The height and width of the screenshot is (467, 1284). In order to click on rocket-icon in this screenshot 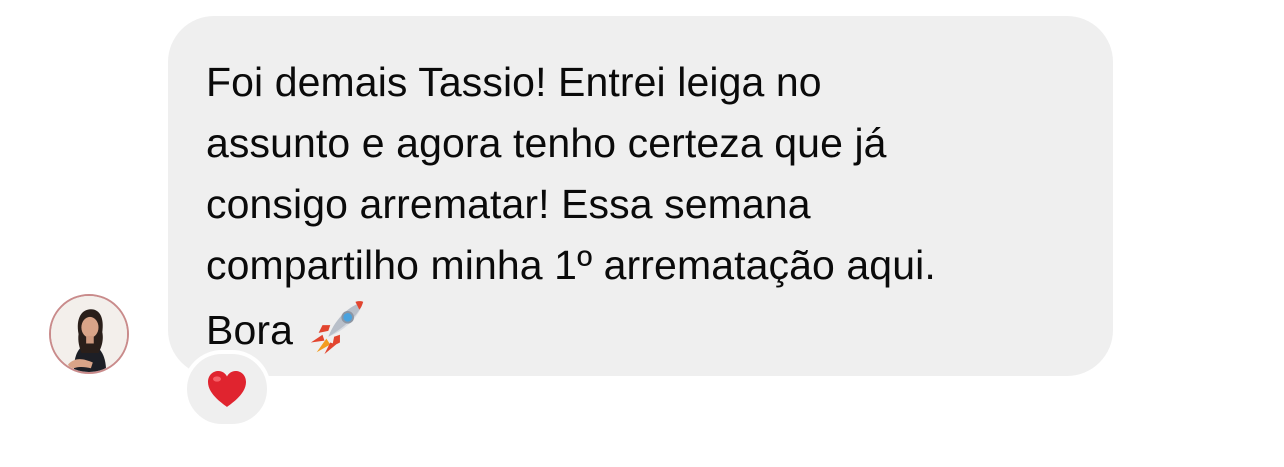, I will do `click(338, 327)`.